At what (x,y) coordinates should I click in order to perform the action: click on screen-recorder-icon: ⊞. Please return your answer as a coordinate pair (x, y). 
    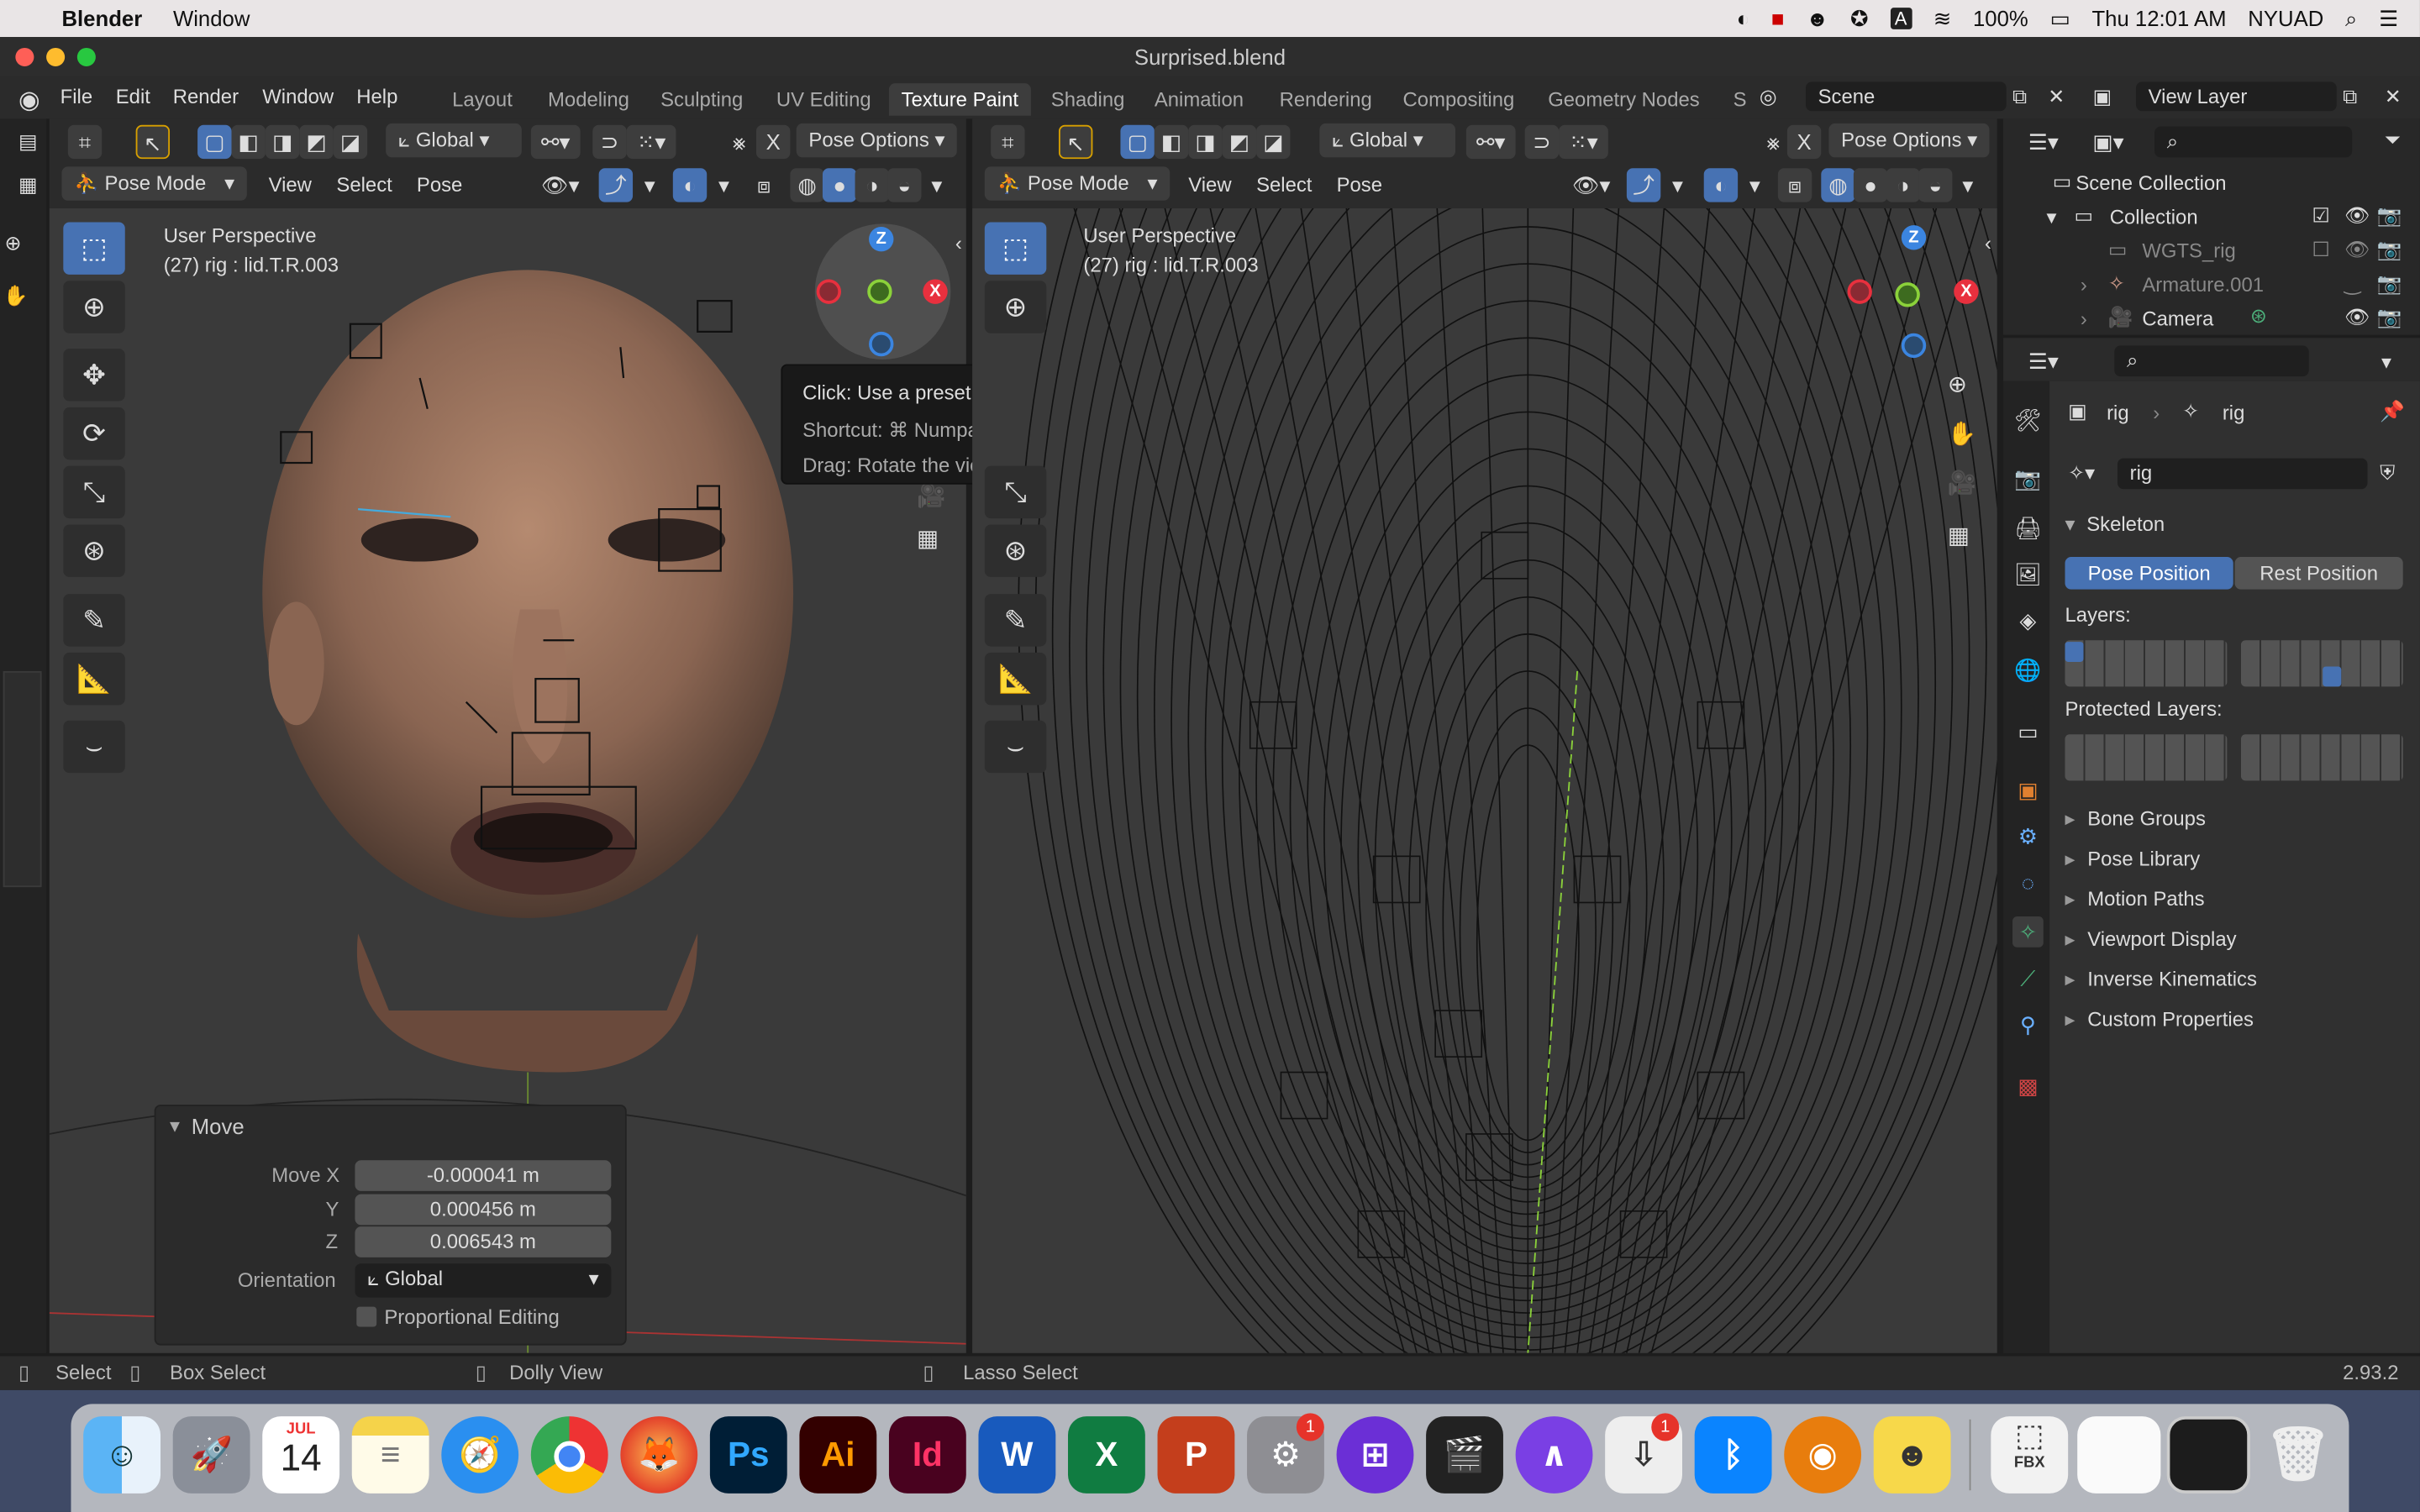
    Looking at the image, I should click on (1375, 1455).